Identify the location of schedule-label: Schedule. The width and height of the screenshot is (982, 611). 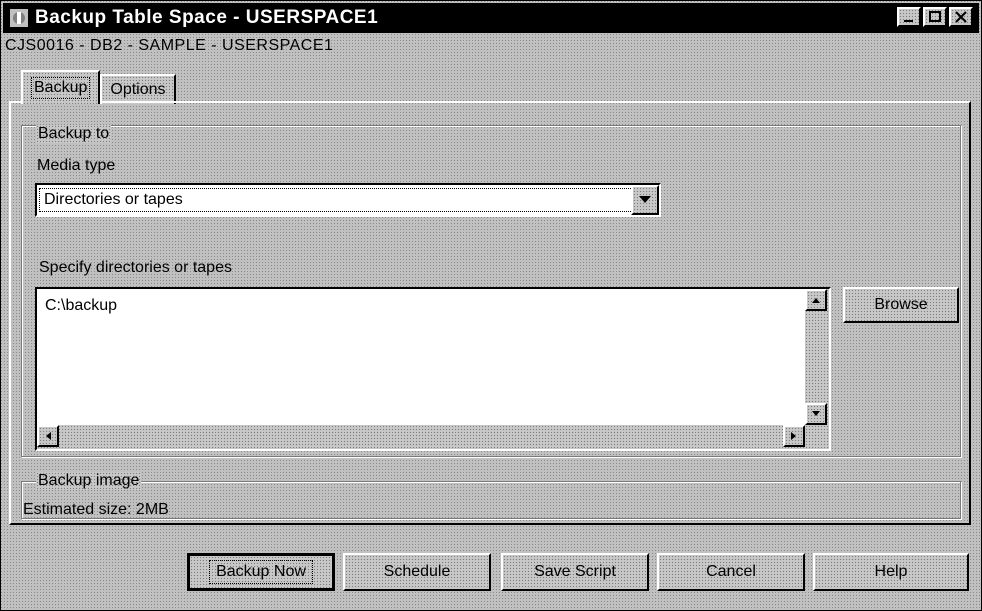
(417, 571).